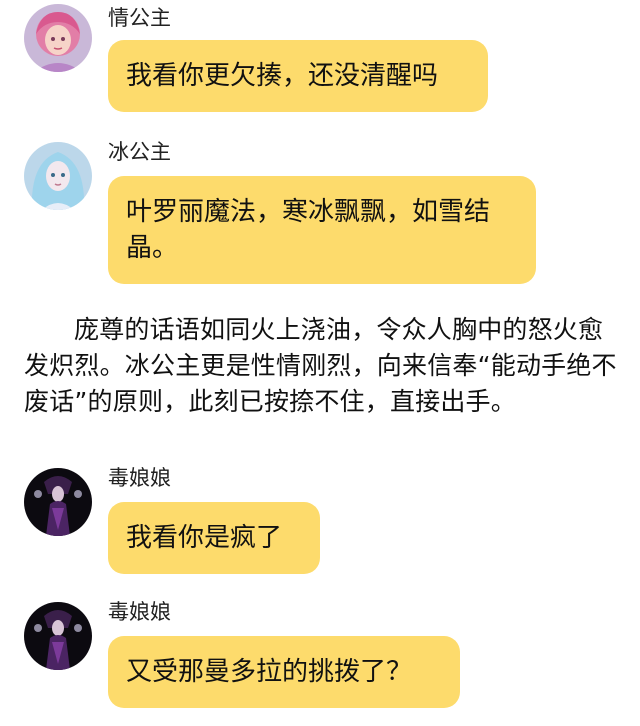 The image size is (640, 726). What do you see at coordinates (139, 18) in the screenshot?
I see `sender-name: 情公主` at bounding box center [139, 18].